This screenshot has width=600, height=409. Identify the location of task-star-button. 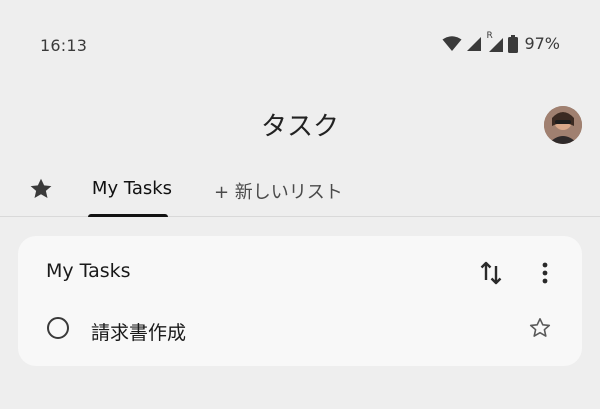
(540, 328).